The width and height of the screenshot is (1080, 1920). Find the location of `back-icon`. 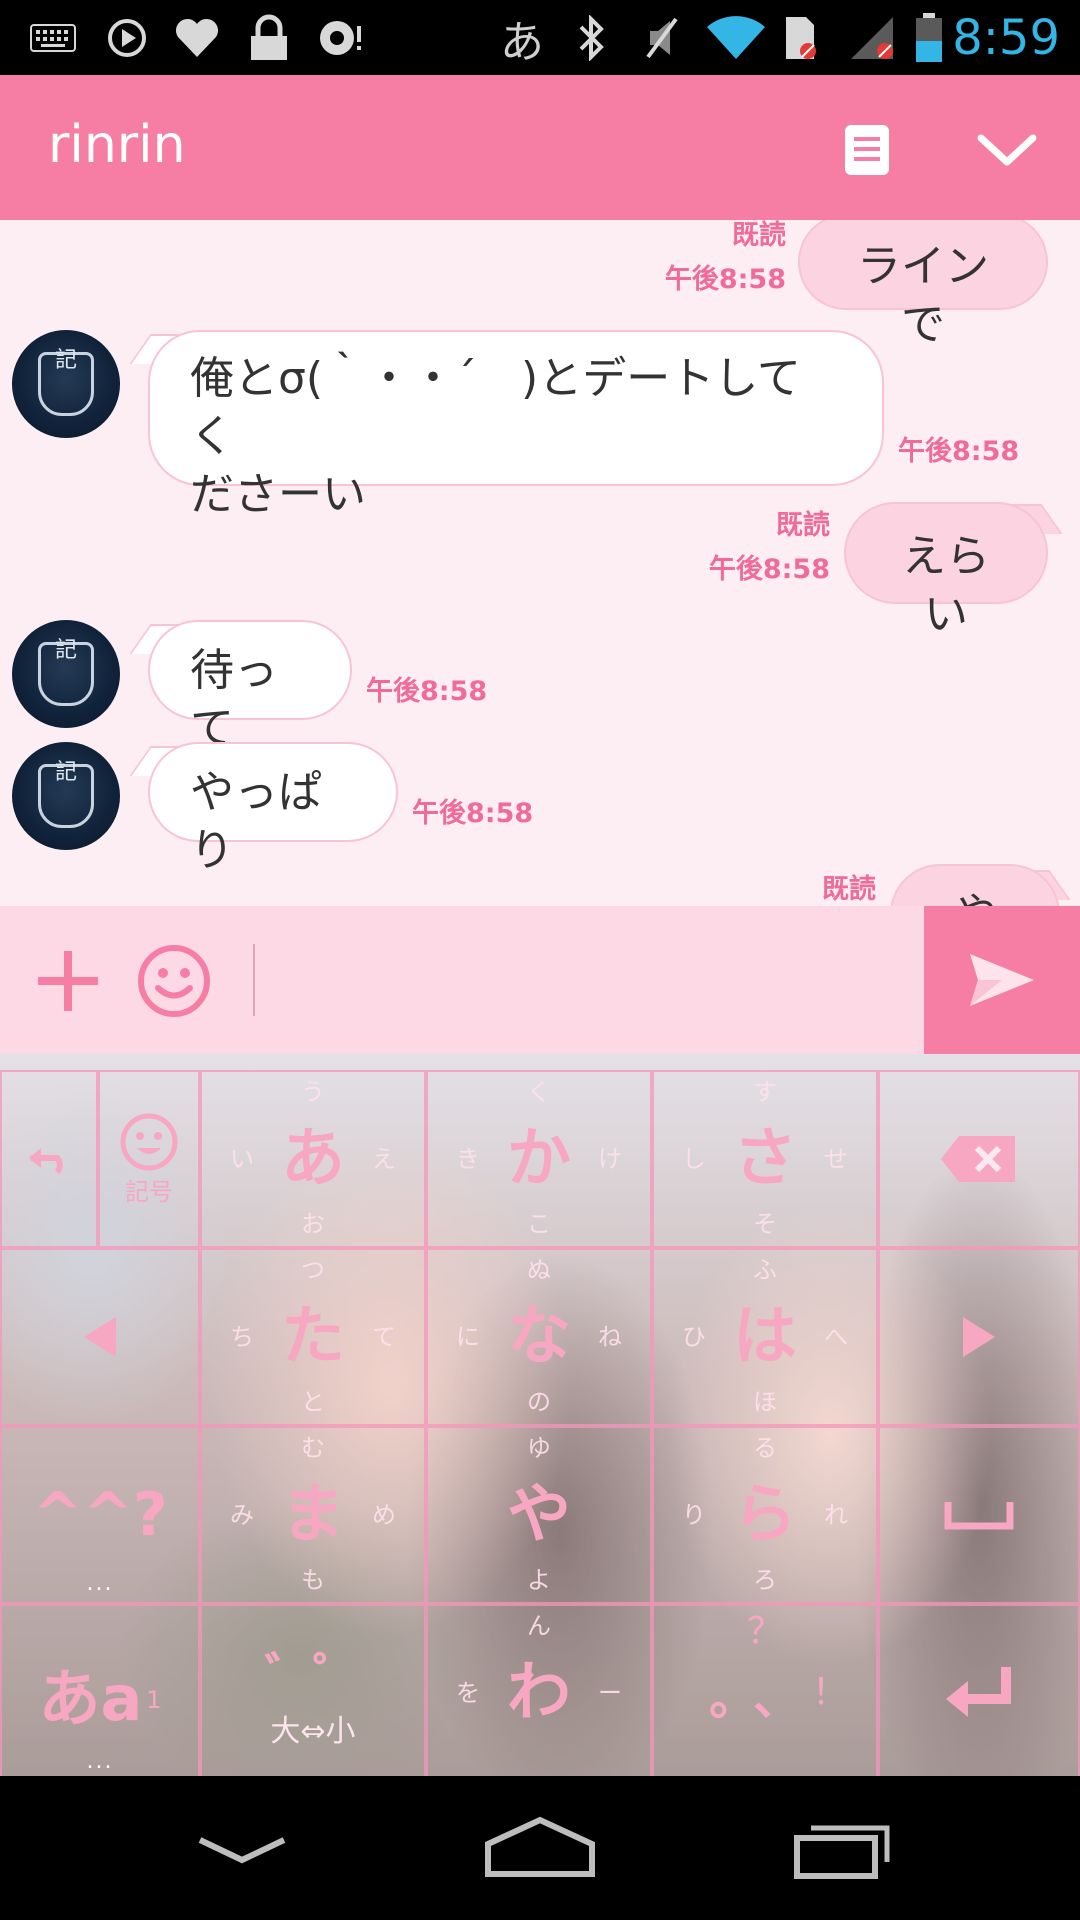

back-icon is located at coordinates (242, 1850).